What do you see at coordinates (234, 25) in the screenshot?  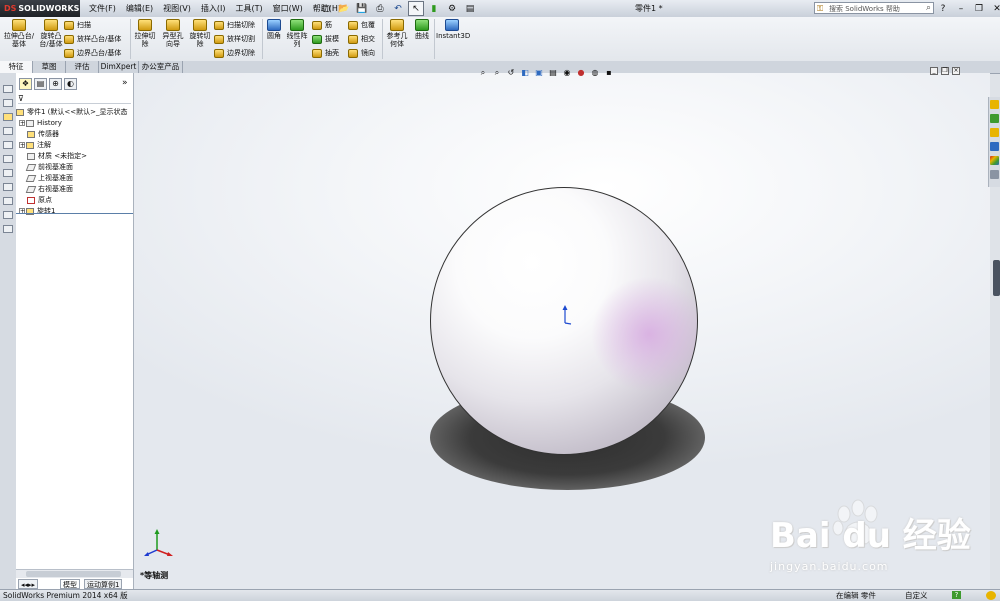 I see `swept-cut-button: 扫描切除` at bounding box center [234, 25].